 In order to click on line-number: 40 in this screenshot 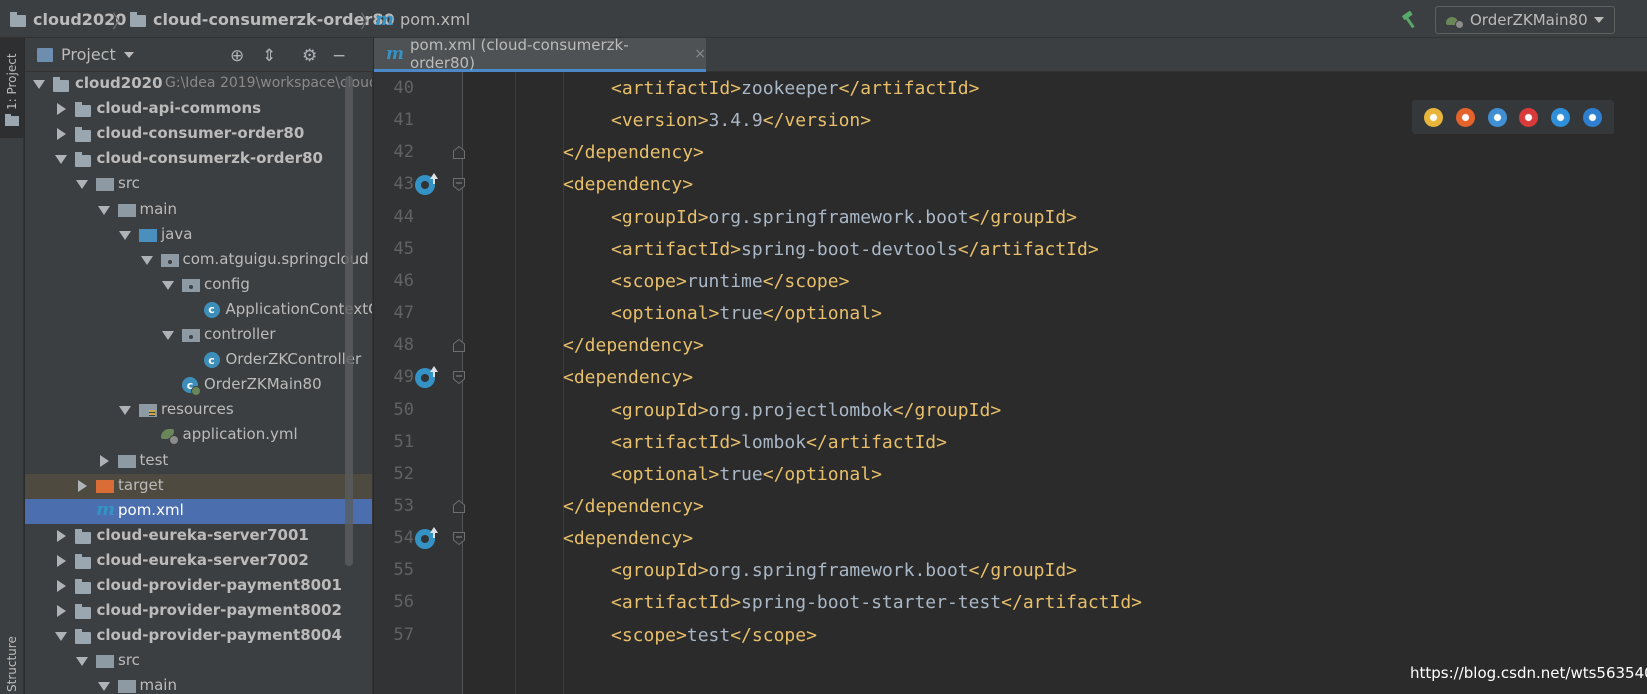, I will do `click(403, 88)`.